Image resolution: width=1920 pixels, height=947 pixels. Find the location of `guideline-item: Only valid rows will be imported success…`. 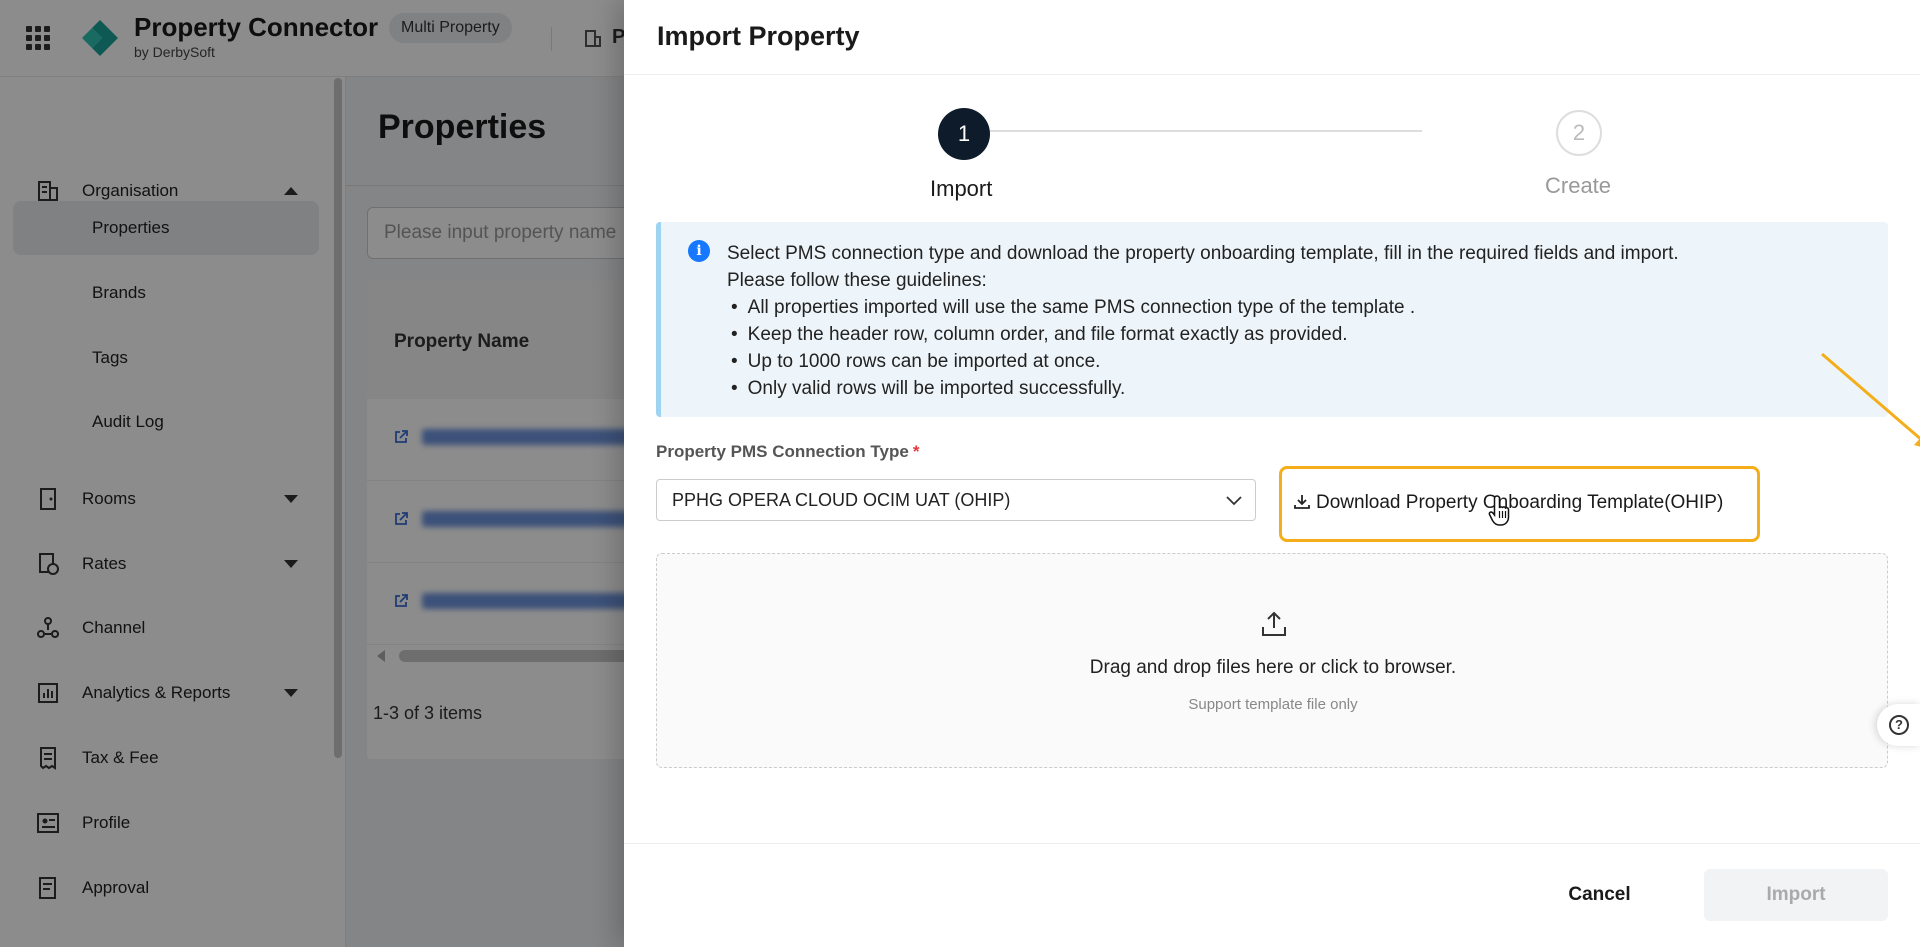

guideline-item: Only valid rows will be imported success… is located at coordinates (1073, 388).